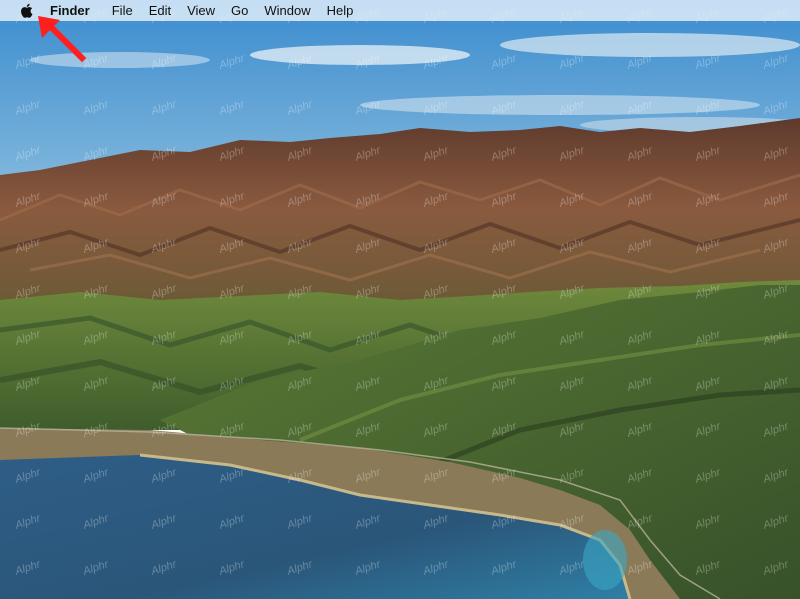  I want to click on menu-help: Help, so click(340, 10).